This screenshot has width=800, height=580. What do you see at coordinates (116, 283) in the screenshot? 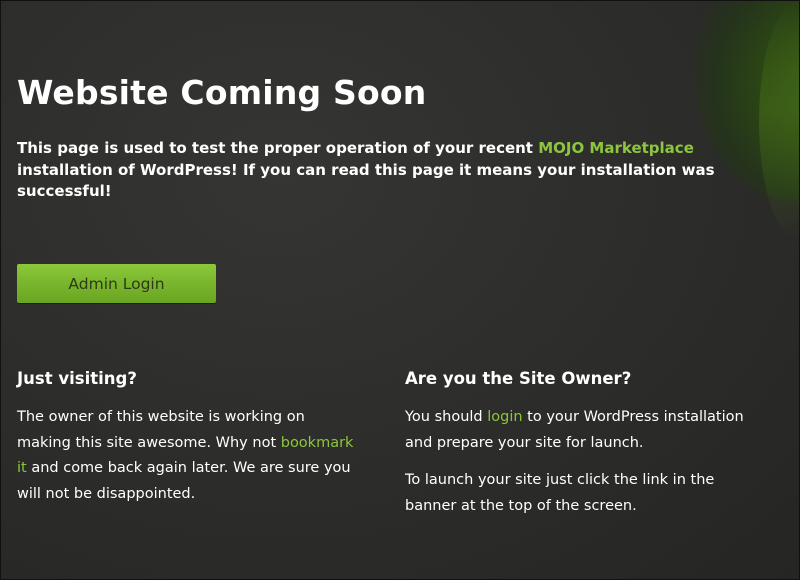
I see `admin-login-button: Admin Login` at bounding box center [116, 283].